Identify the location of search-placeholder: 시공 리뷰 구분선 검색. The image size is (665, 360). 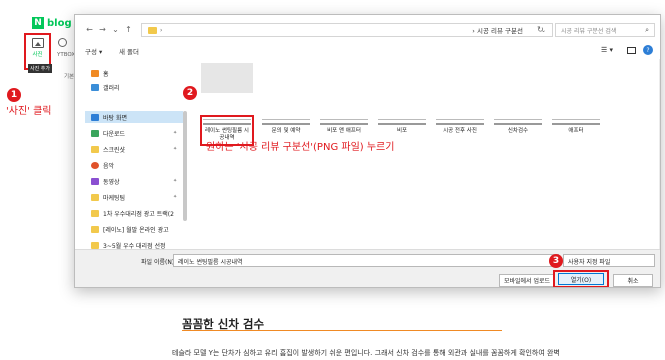
(589, 31).